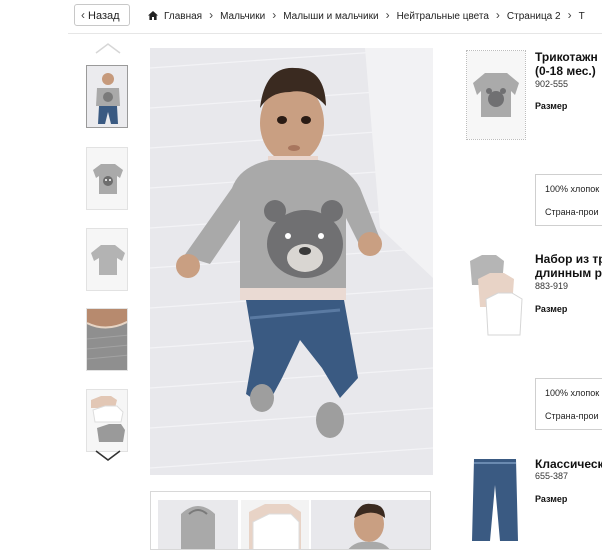  What do you see at coordinates (552, 476) in the screenshot?
I see `product-code-3: 655-387` at bounding box center [552, 476].